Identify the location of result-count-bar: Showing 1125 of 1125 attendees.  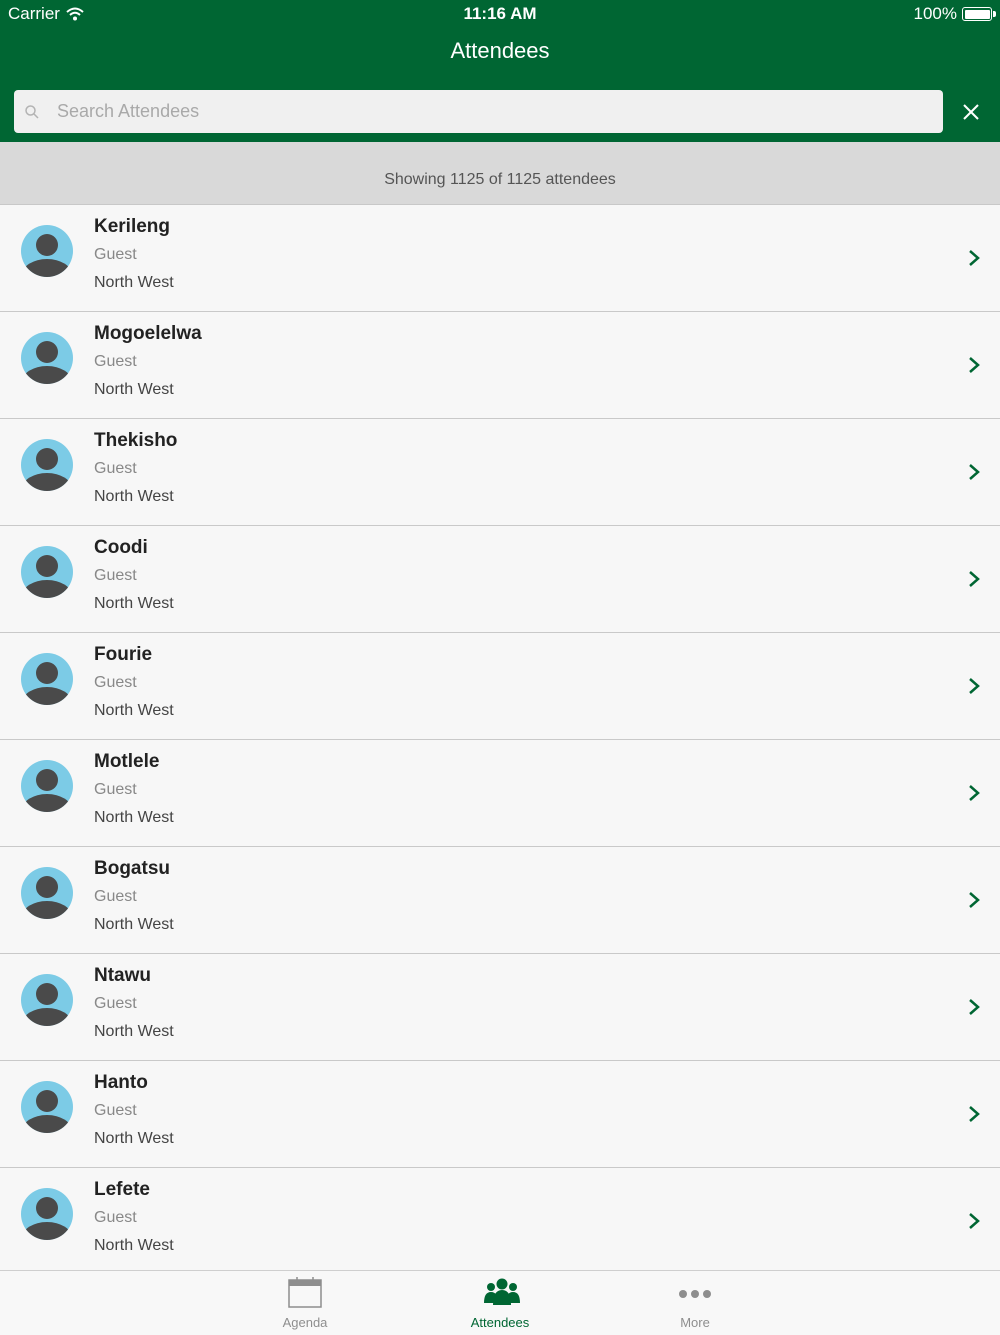
(500, 173).